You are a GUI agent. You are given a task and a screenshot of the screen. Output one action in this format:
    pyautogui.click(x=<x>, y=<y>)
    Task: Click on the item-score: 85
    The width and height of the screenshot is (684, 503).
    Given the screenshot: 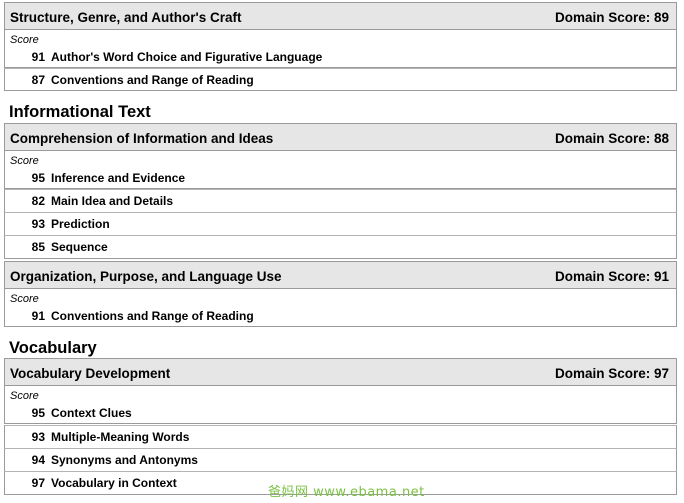 What is the action you would take?
    pyautogui.click(x=38, y=247)
    